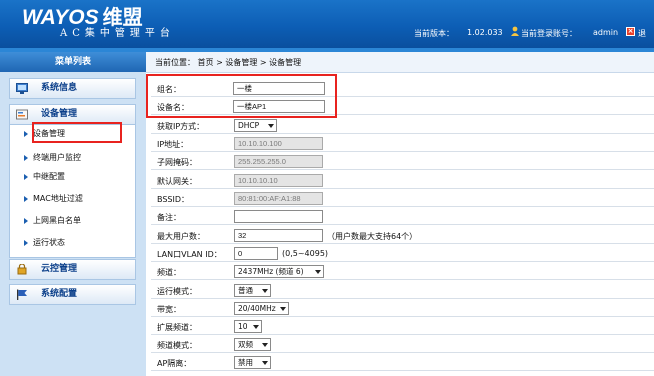 The width and height of the screenshot is (654, 376). Describe the element at coordinates (402, 198) in the screenshot. I see `row-bssid: BSSID：` at that location.